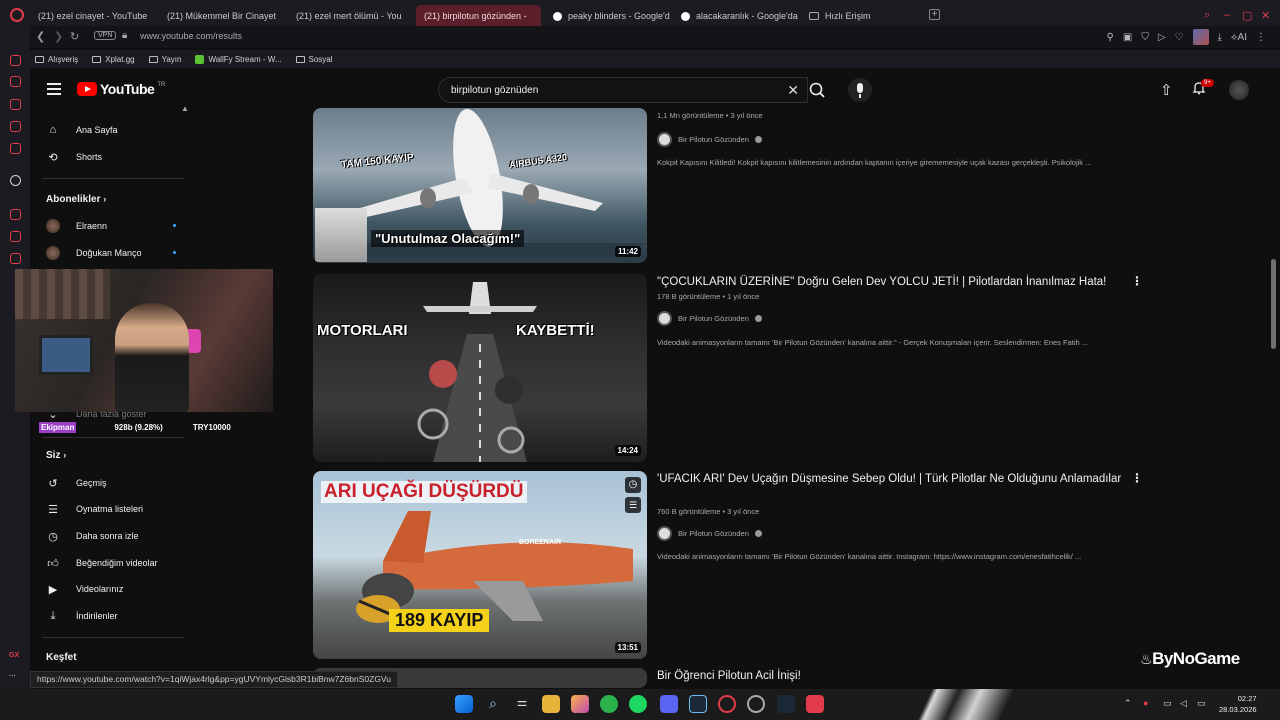  Describe the element at coordinates (934, 14) in the screenshot. I see `new-tab-button: +` at that location.